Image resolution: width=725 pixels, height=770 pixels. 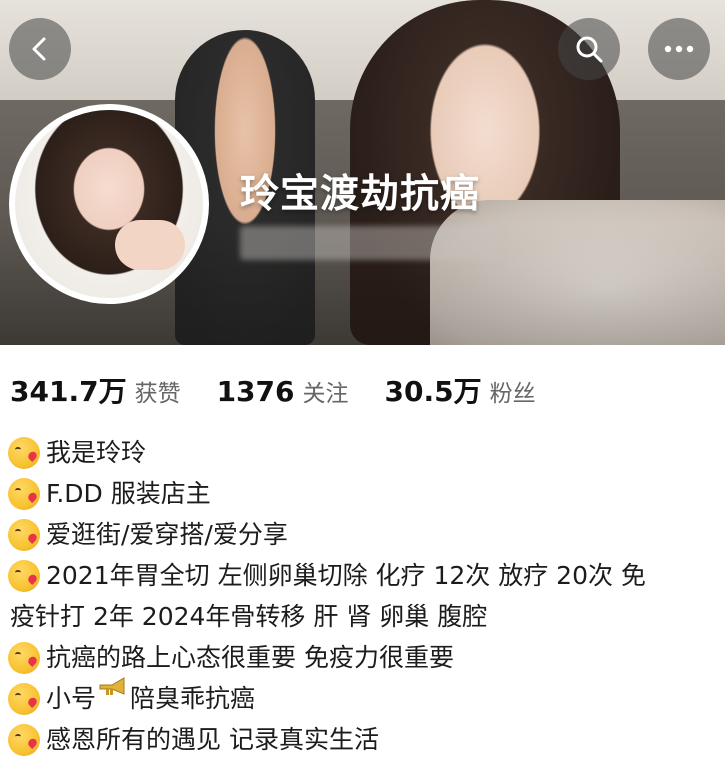 I want to click on bio-text: 2021年胃全切 左侧卵巢切除 化疗 12次 放疗 20次 免, so click(x=346, y=575).